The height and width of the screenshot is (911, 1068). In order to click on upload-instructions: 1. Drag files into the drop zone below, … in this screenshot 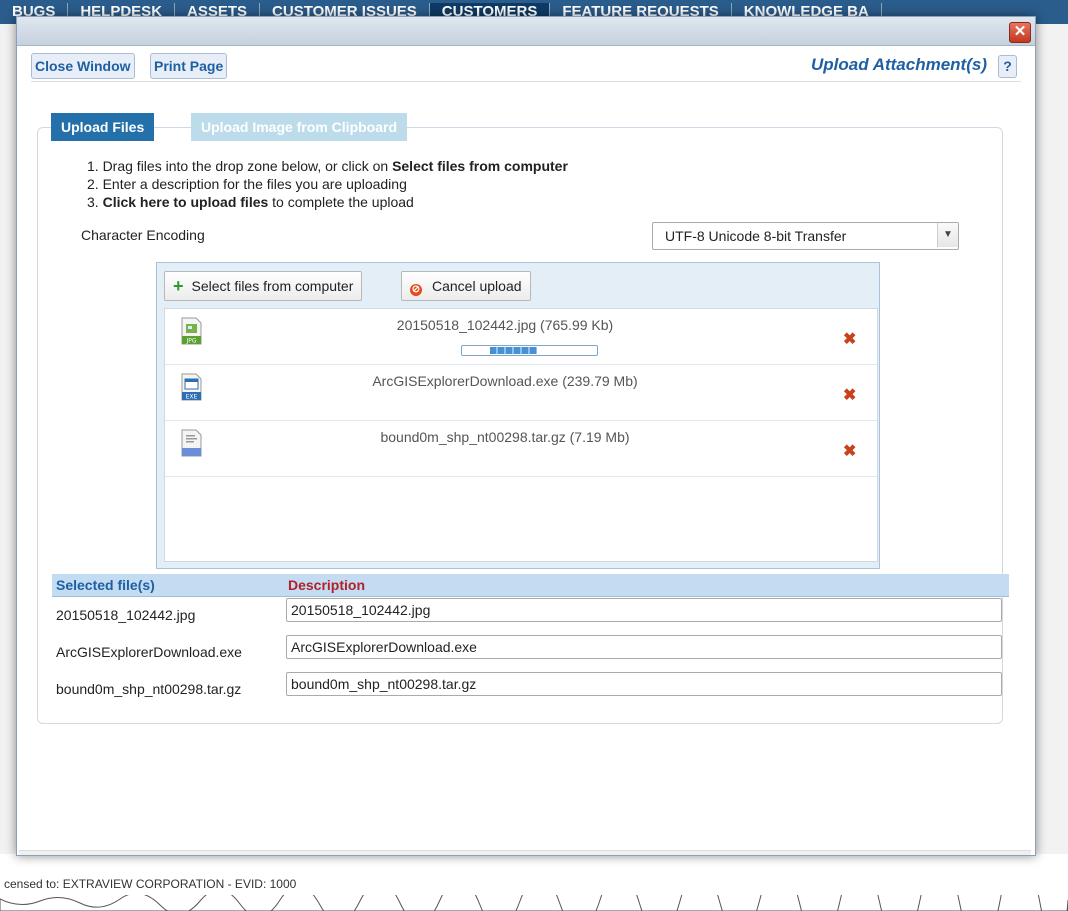, I will do `click(327, 184)`.